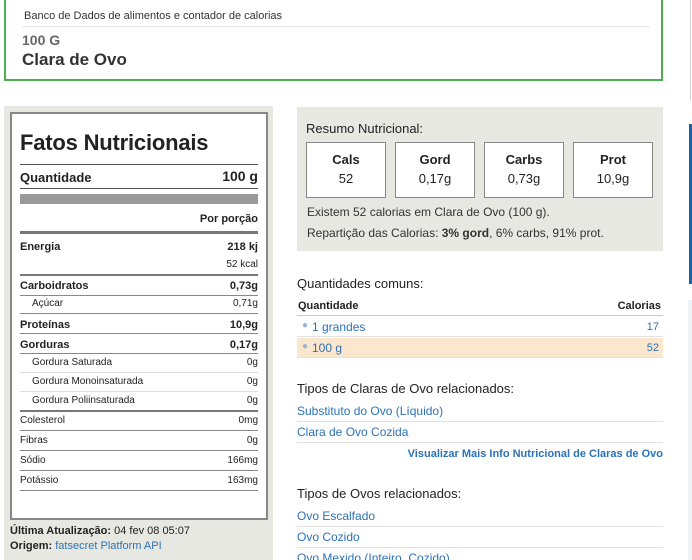 Image resolution: width=692 pixels, height=560 pixels. What do you see at coordinates (34, 440) in the screenshot?
I see `nutrient-label: Fibras` at bounding box center [34, 440].